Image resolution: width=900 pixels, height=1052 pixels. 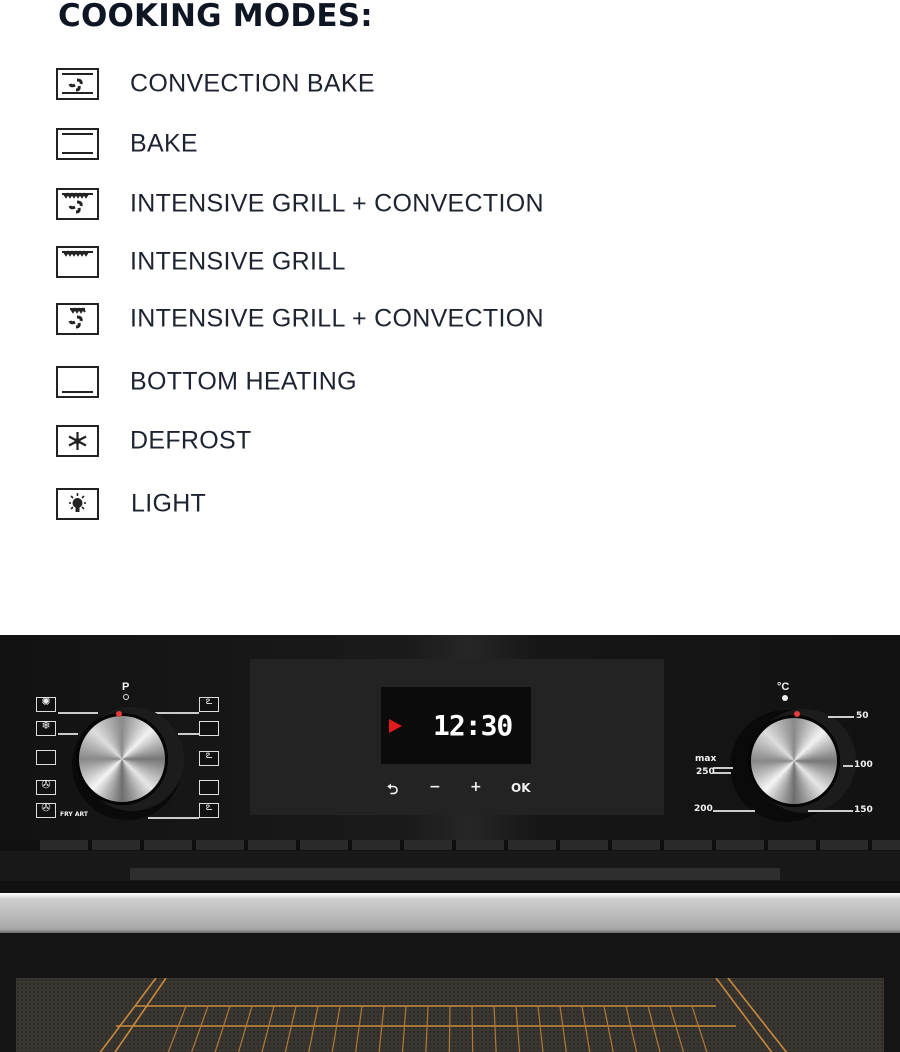 What do you see at coordinates (863, 810) in the screenshot?
I see `temp-mark-150: 150` at bounding box center [863, 810].